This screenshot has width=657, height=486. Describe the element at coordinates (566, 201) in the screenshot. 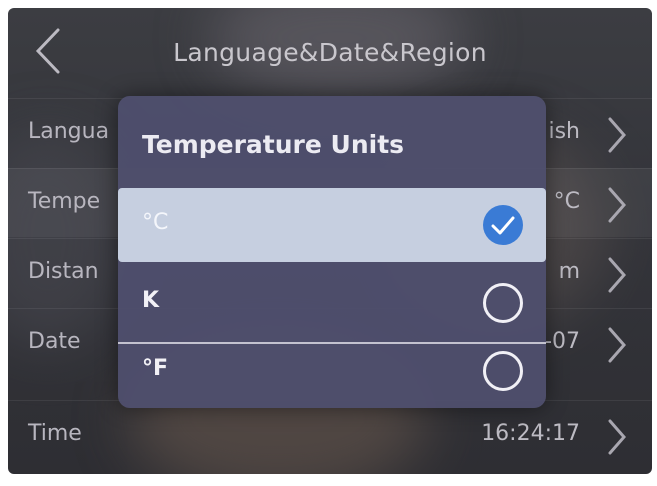

I see `row-value: °C` at that location.